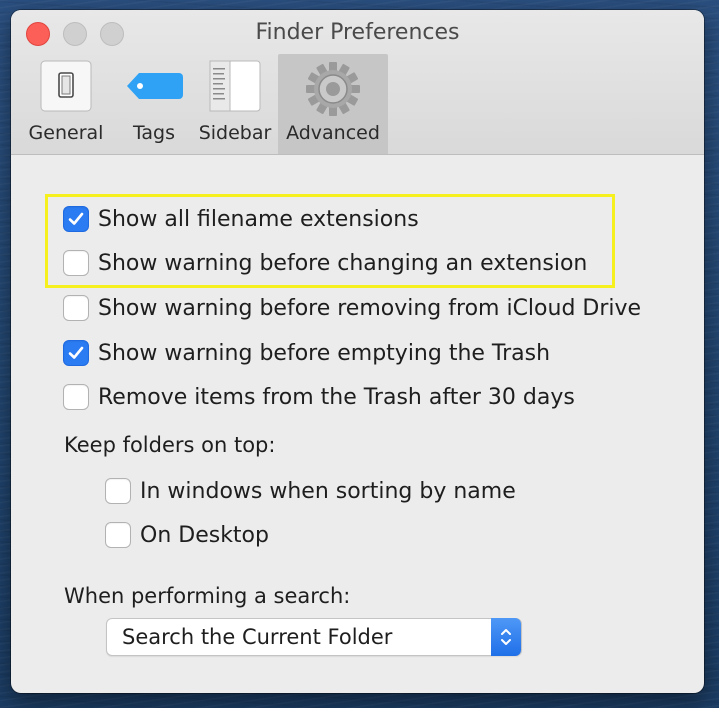 This screenshot has width=719, height=708. Describe the element at coordinates (76, 308) in the screenshot. I see `warn-icloud-remove-checkbox` at that location.